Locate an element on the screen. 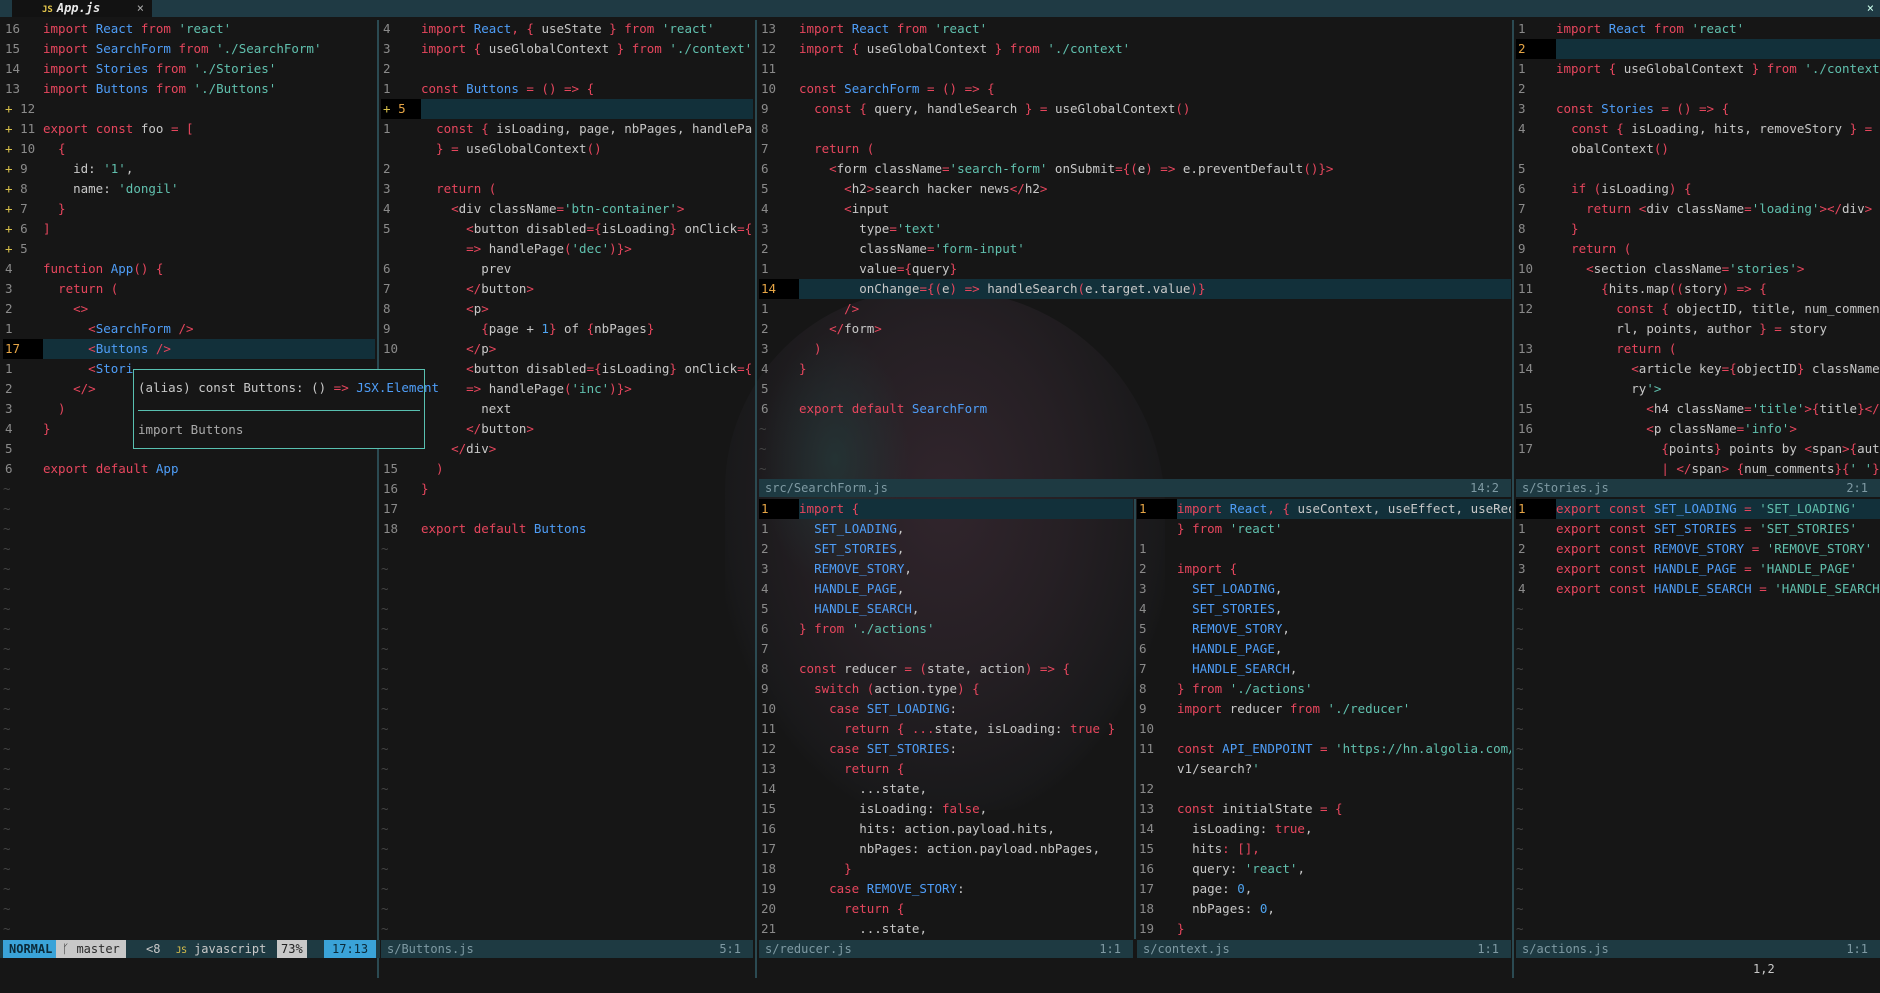  code-line: 5 HANDLE_SEARCH, is located at coordinates (946, 609).